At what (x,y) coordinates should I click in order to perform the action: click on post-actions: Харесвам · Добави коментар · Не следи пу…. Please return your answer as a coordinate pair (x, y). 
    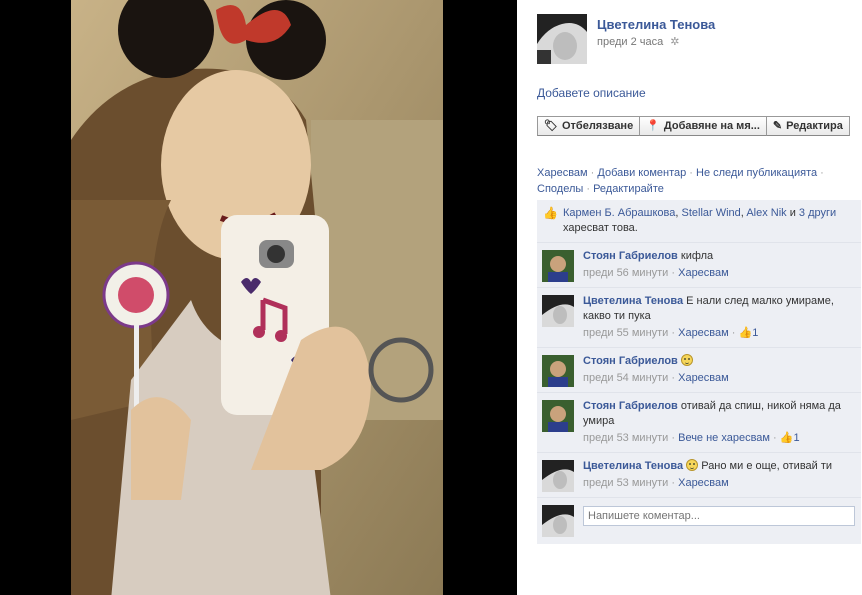
    Looking at the image, I should click on (687, 181).